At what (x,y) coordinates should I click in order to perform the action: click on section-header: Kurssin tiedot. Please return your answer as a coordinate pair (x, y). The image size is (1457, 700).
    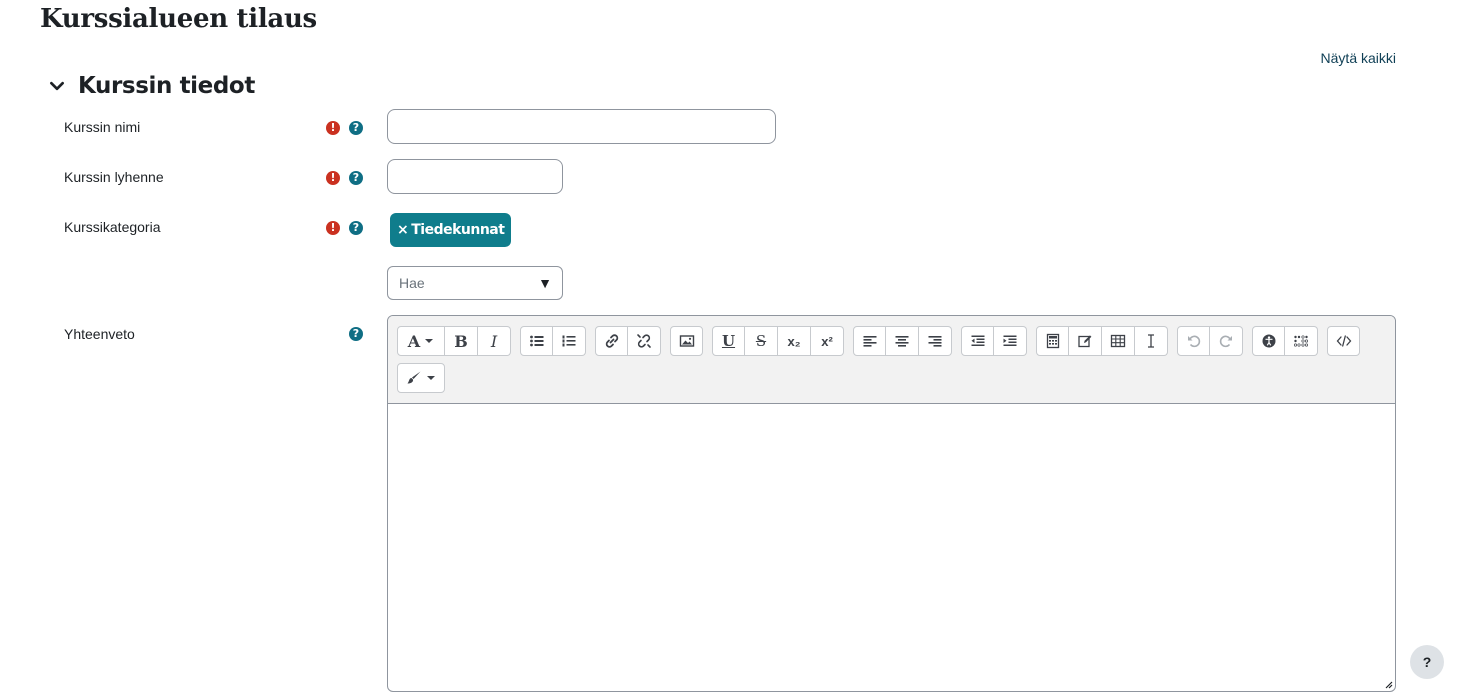
    Looking at the image, I should click on (151, 86).